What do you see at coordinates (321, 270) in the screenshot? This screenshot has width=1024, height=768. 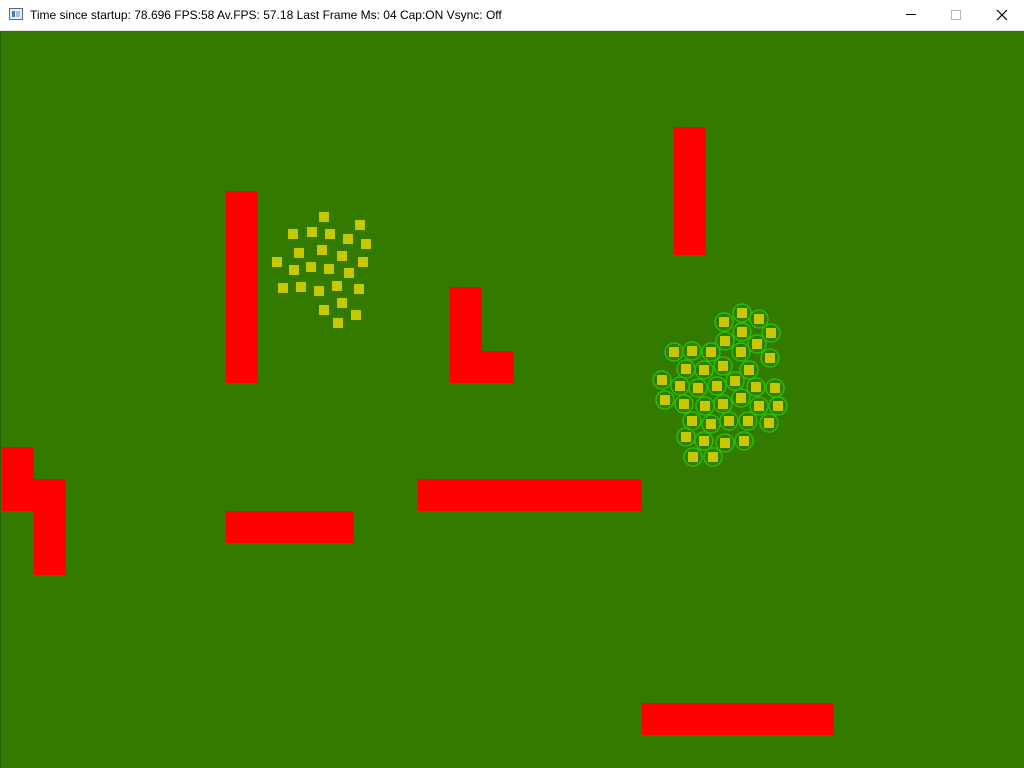 I see `unselected-units` at bounding box center [321, 270].